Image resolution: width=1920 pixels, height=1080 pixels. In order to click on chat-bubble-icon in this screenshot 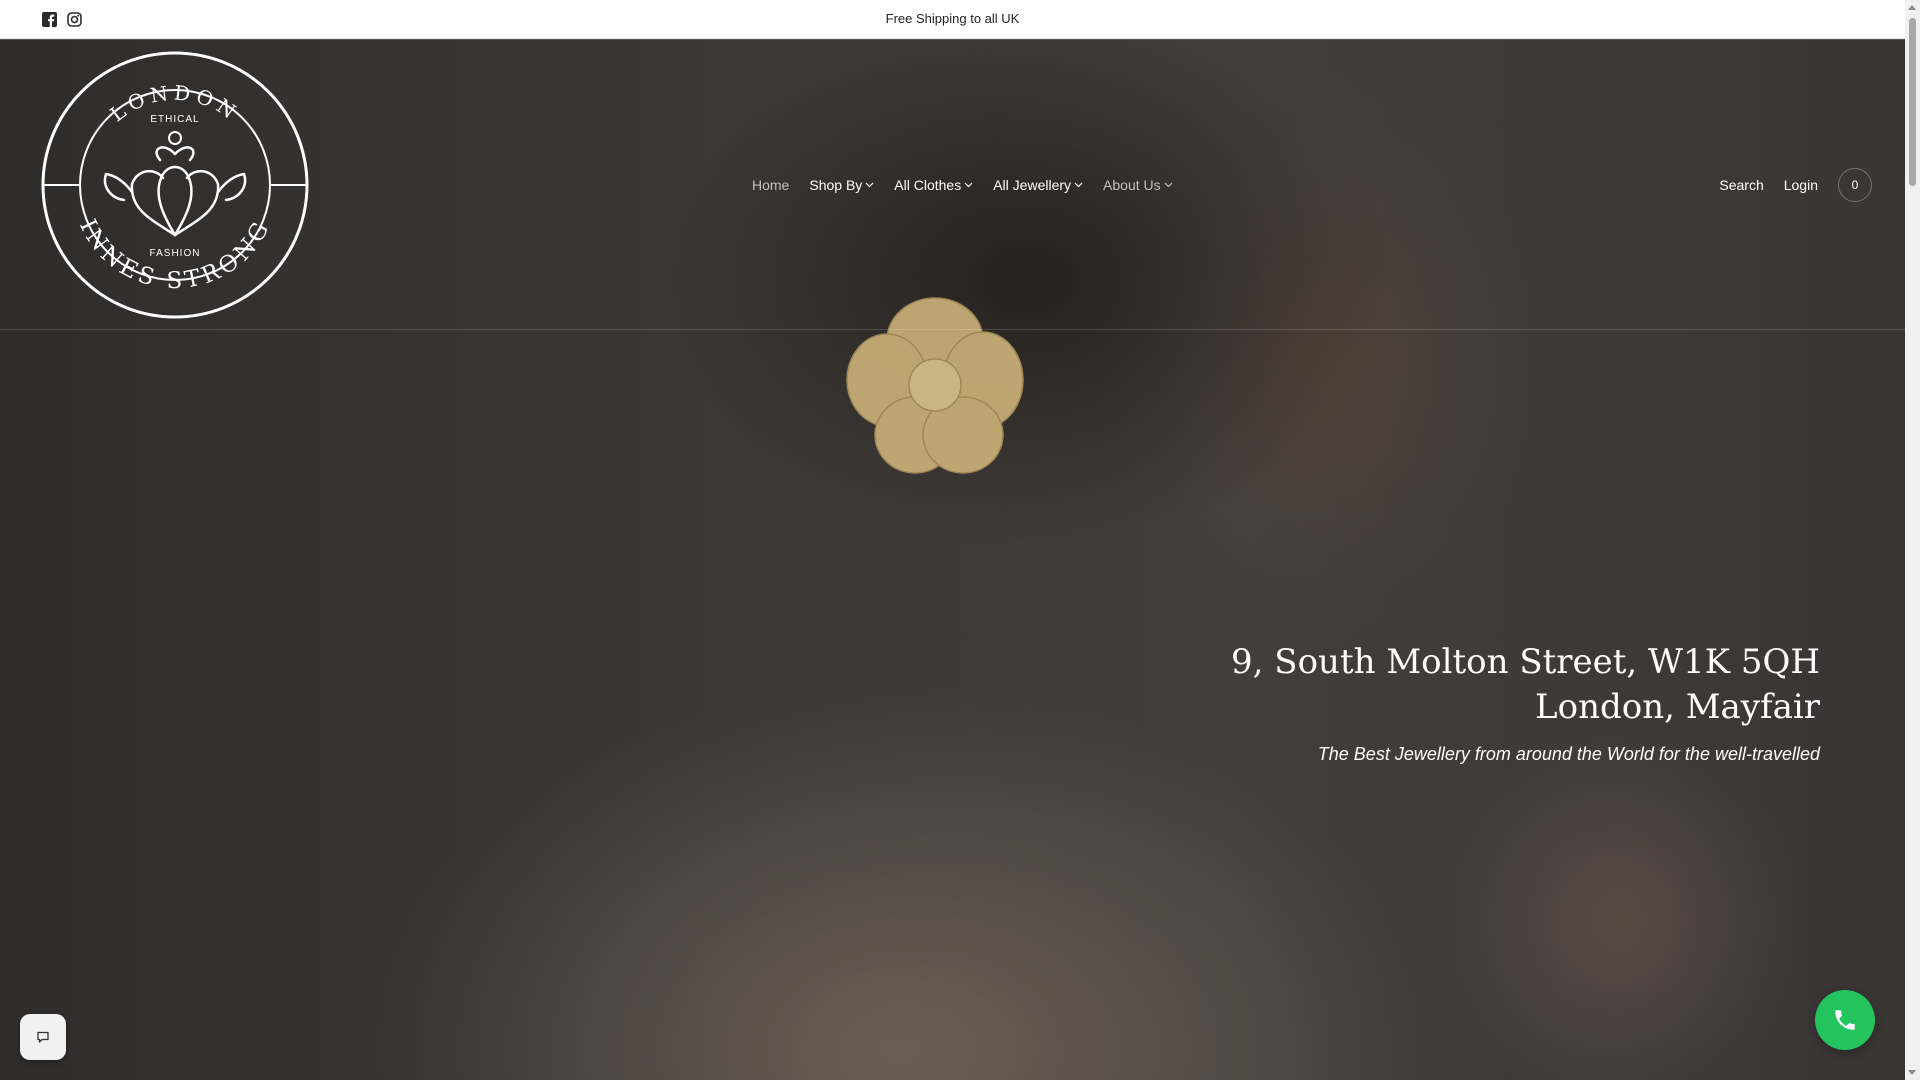, I will do `click(43, 1037)`.